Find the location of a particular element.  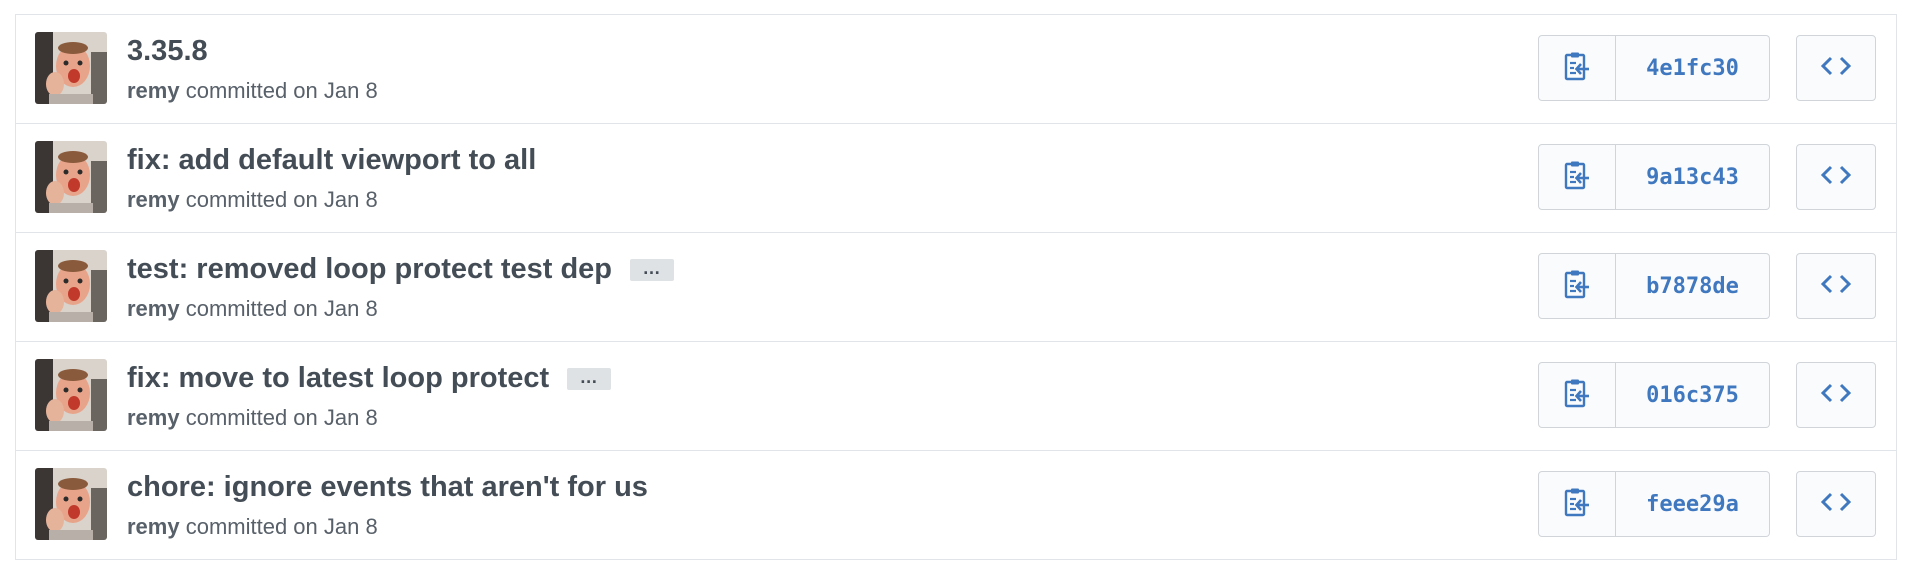

commit-title: fix: add default viewport to all is located at coordinates (331, 160).